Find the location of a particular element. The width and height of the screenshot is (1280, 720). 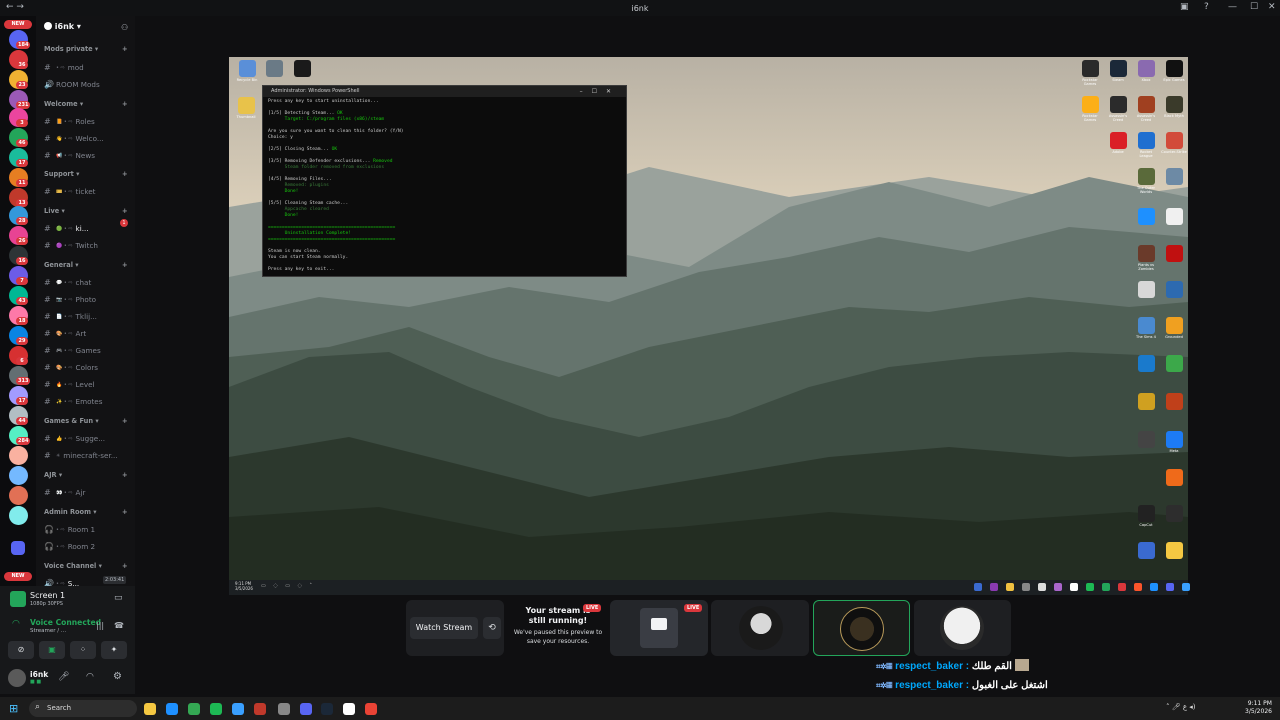

category-general: General ▾ + is located at coordinates (86, 265).